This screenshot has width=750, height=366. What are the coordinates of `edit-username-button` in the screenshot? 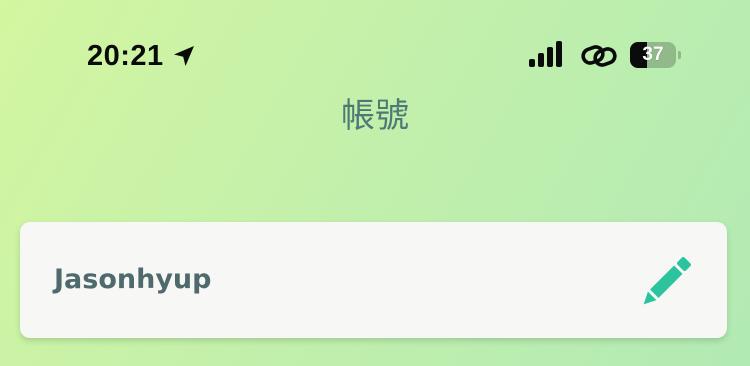 It's located at (667, 281).